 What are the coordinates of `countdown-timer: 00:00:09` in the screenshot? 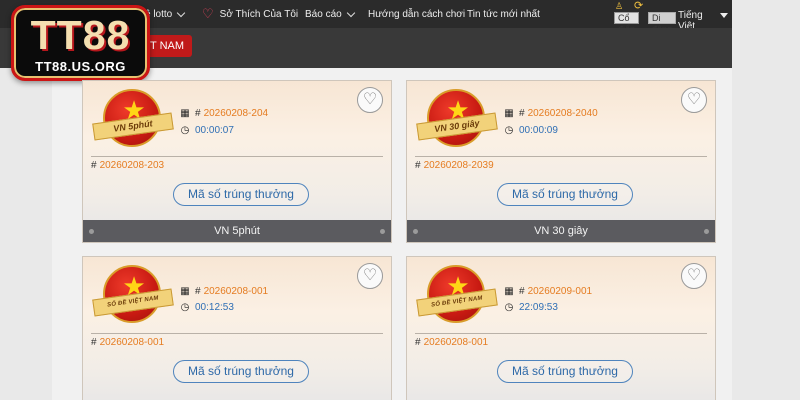 It's located at (538, 130).